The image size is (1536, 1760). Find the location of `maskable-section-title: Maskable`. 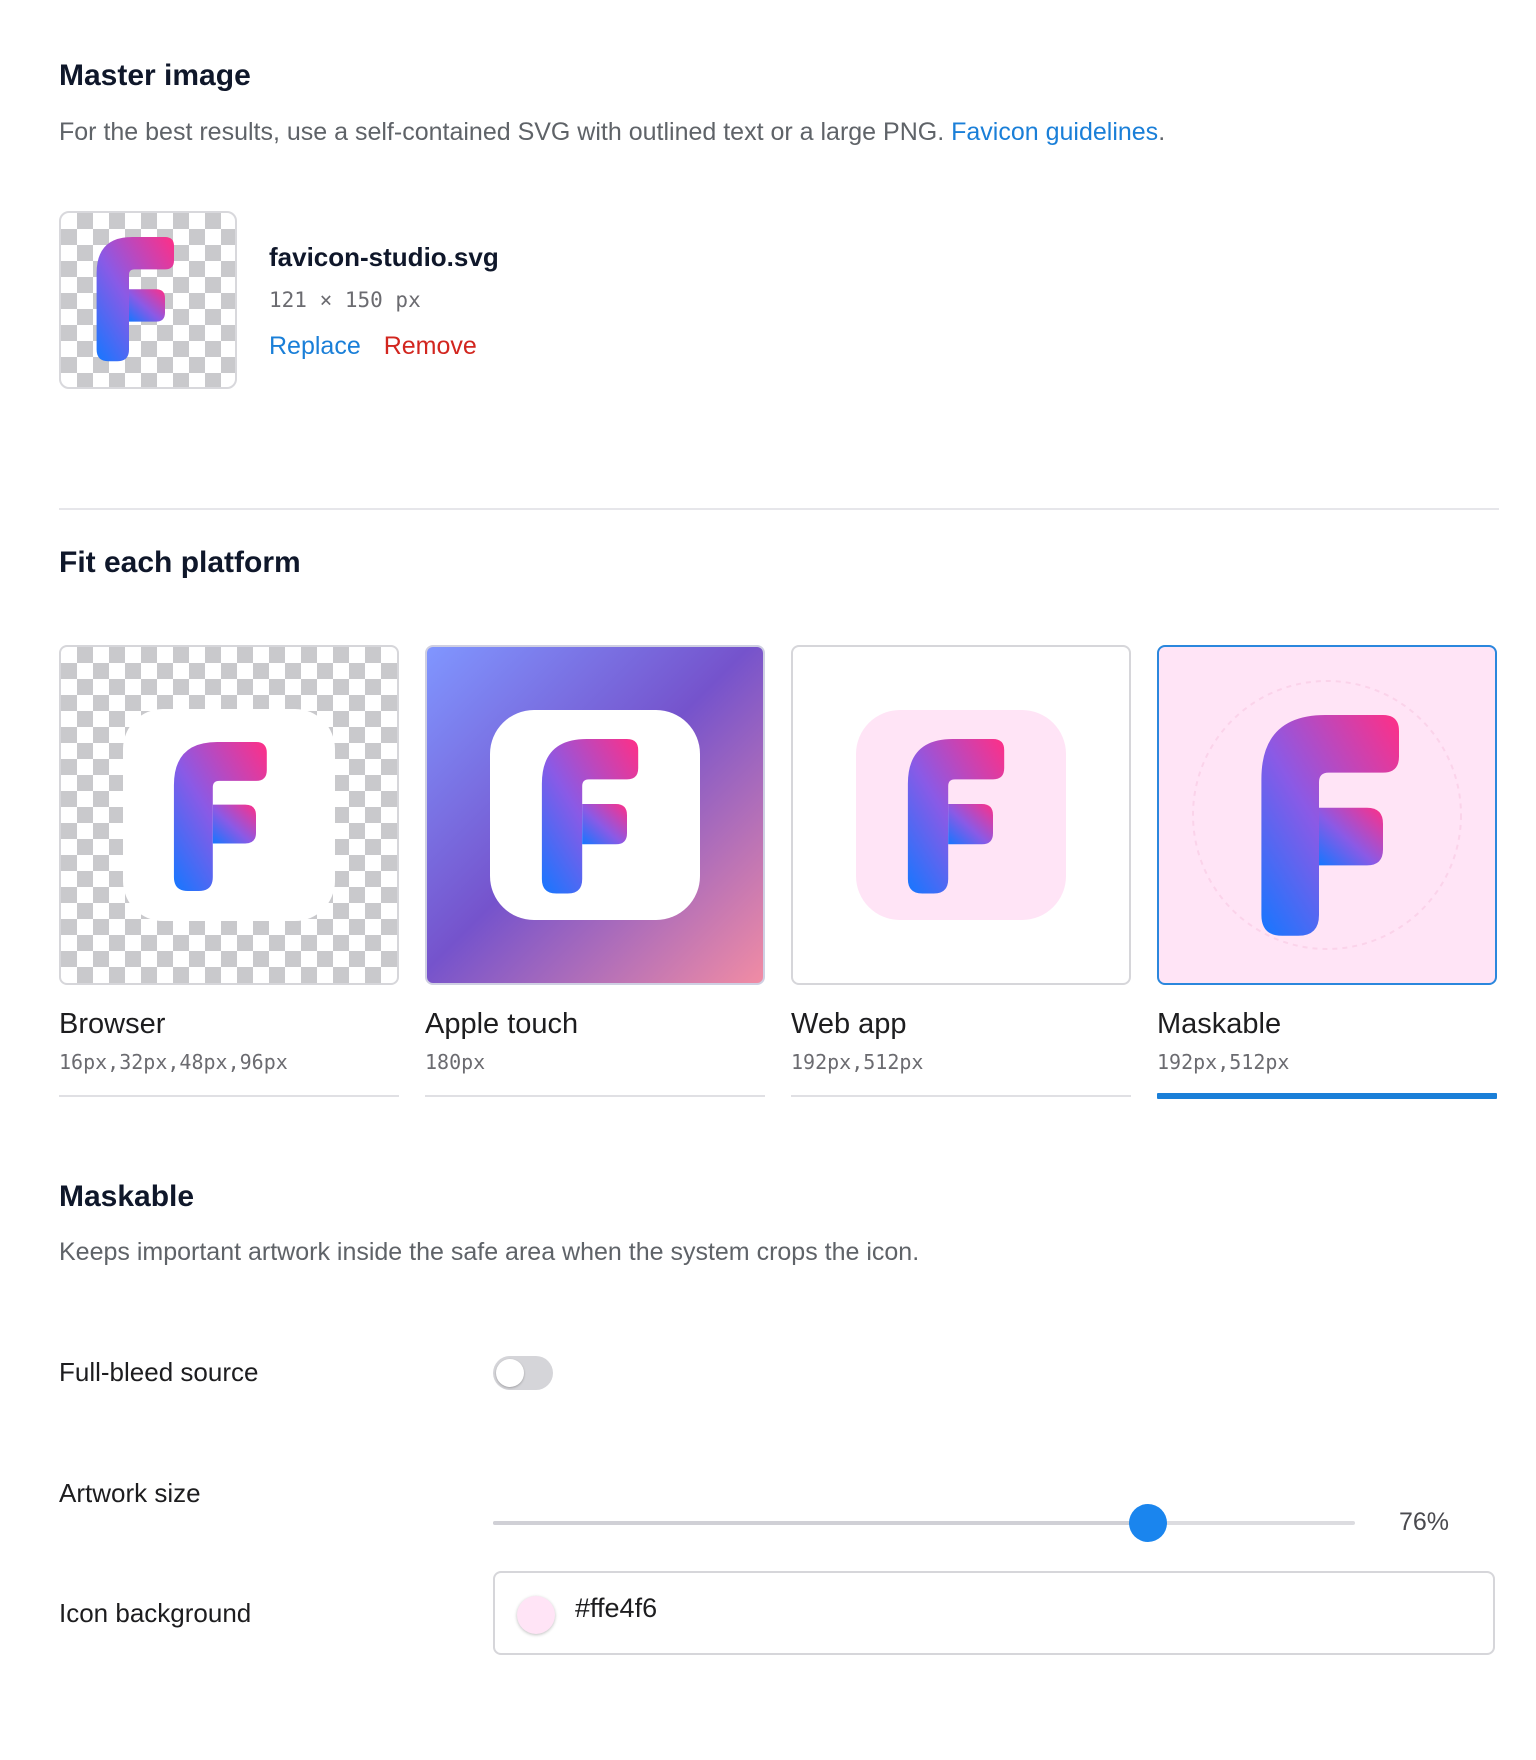

maskable-section-title: Maskable is located at coordinates (127, 1196).